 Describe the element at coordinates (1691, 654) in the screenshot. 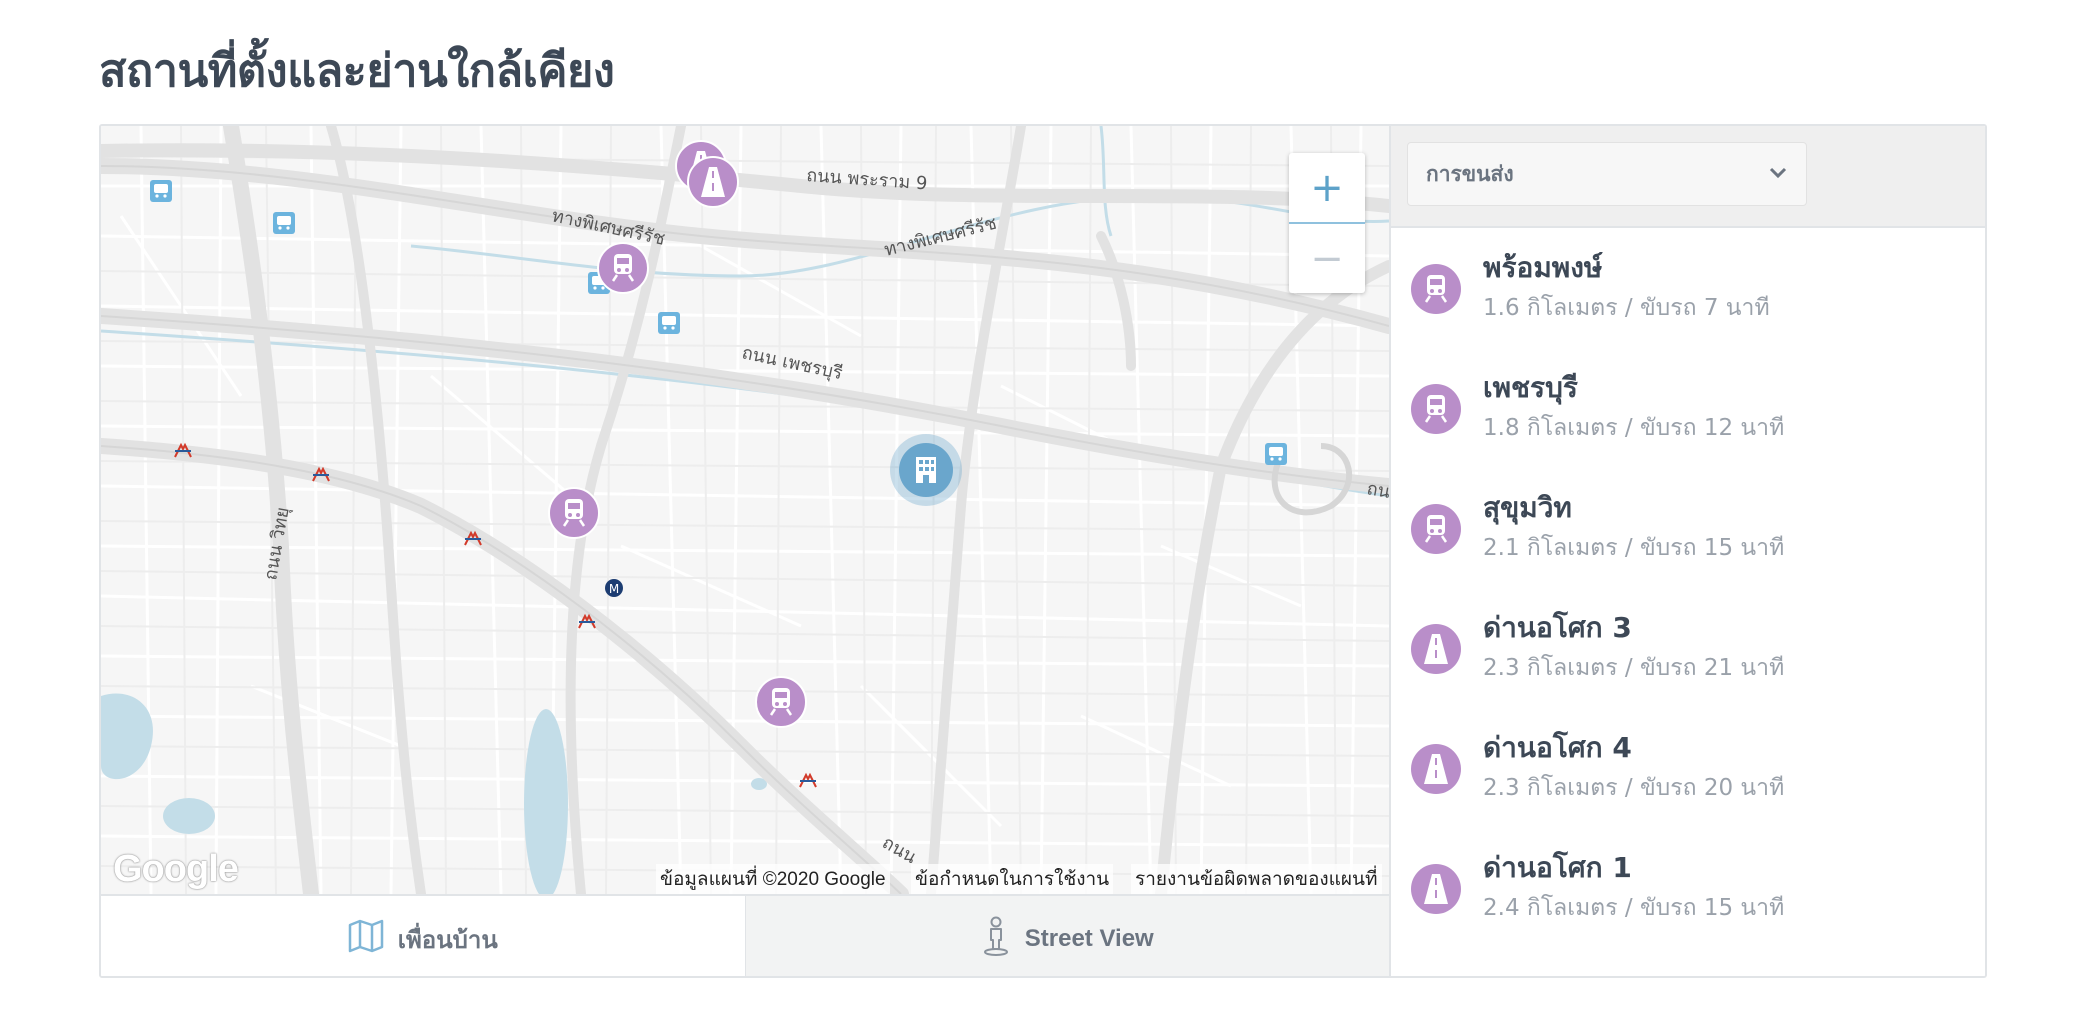

I see `list-item: ด่านอโศก 3 2.3 กิโลเมตร / ขับรถ 21 นาที` at that location.